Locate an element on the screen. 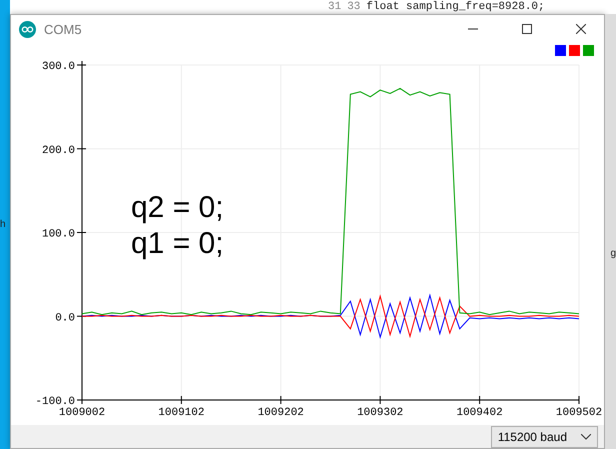 The image size is (616, 449). x-tick-label: 1009502 is located at coordinates (579, 413).